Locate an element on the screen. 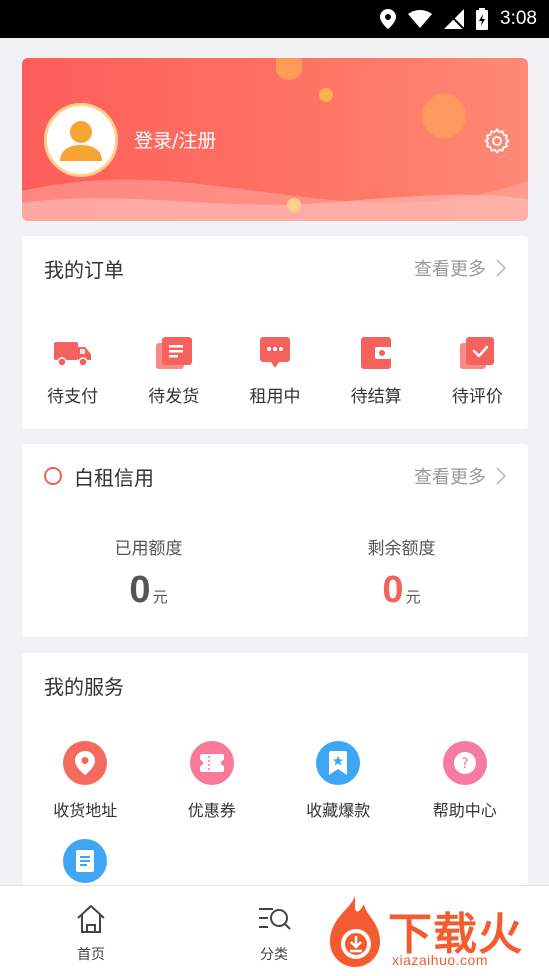 Image resolution: width=549 pixels, height=976 pixels. remaining-quota-value: 0 is located at coordinates (393, 590).